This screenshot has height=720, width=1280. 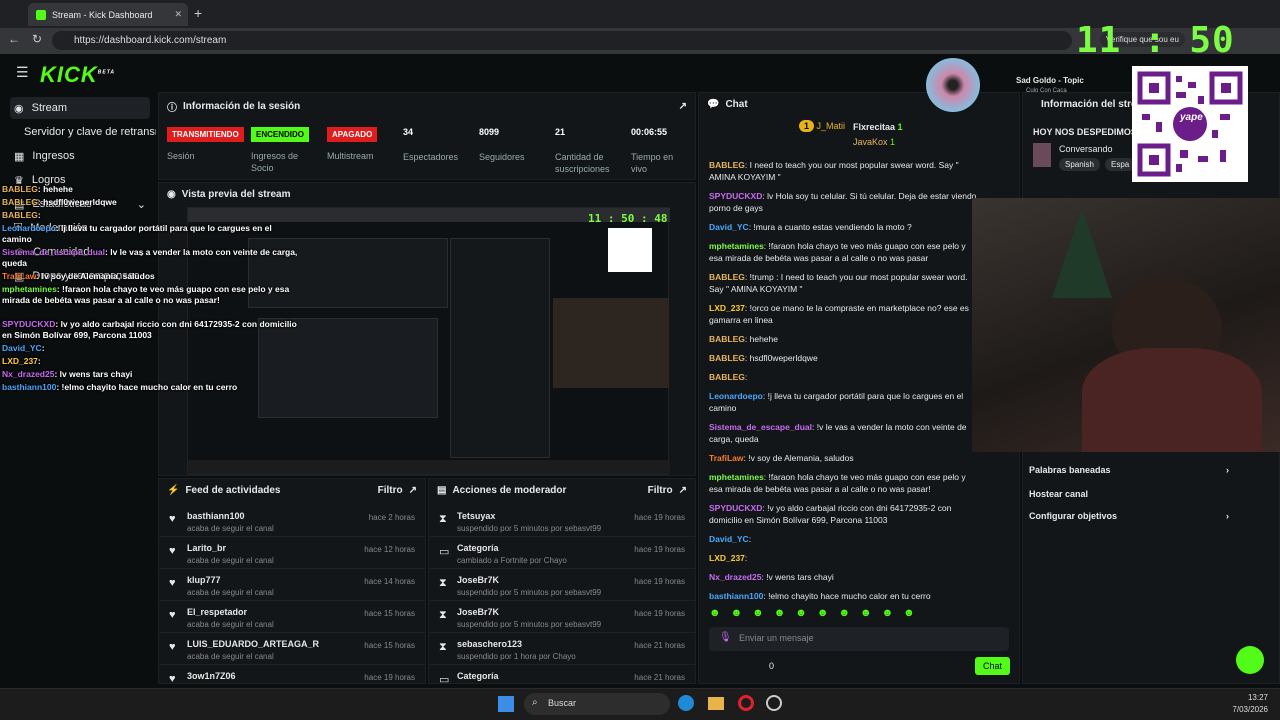 What do you see at coordinates (878, 127) in the screenshot?
I see `top-gifter-2: Flxrecitaa 1` at bounding box center [878, 127].